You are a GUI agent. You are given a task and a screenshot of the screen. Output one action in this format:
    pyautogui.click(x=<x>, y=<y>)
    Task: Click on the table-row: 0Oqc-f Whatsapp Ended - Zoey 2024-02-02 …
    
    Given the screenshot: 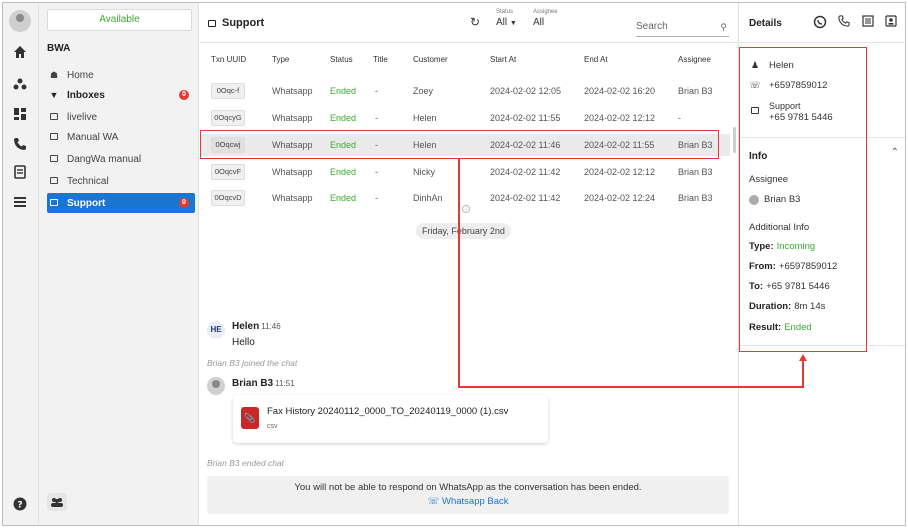 What is the action you would take?
    pyautogui.click(x=465, y=91)
    